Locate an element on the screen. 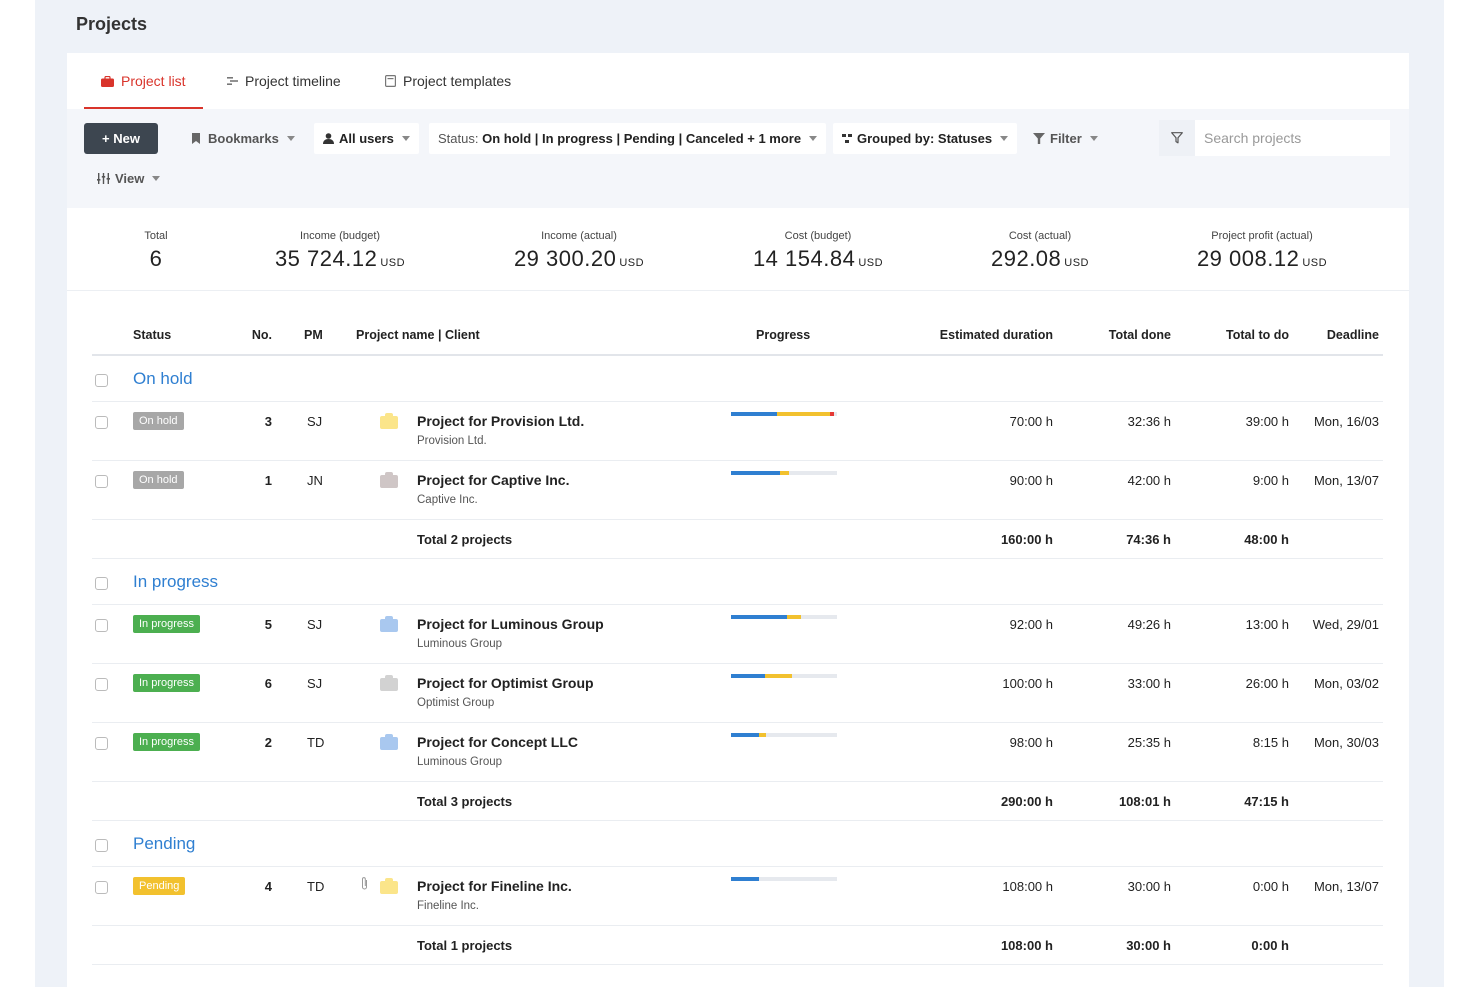 This screenshot has height=987, width=1480. paperclip-icon is located at coordinates (364, 883).